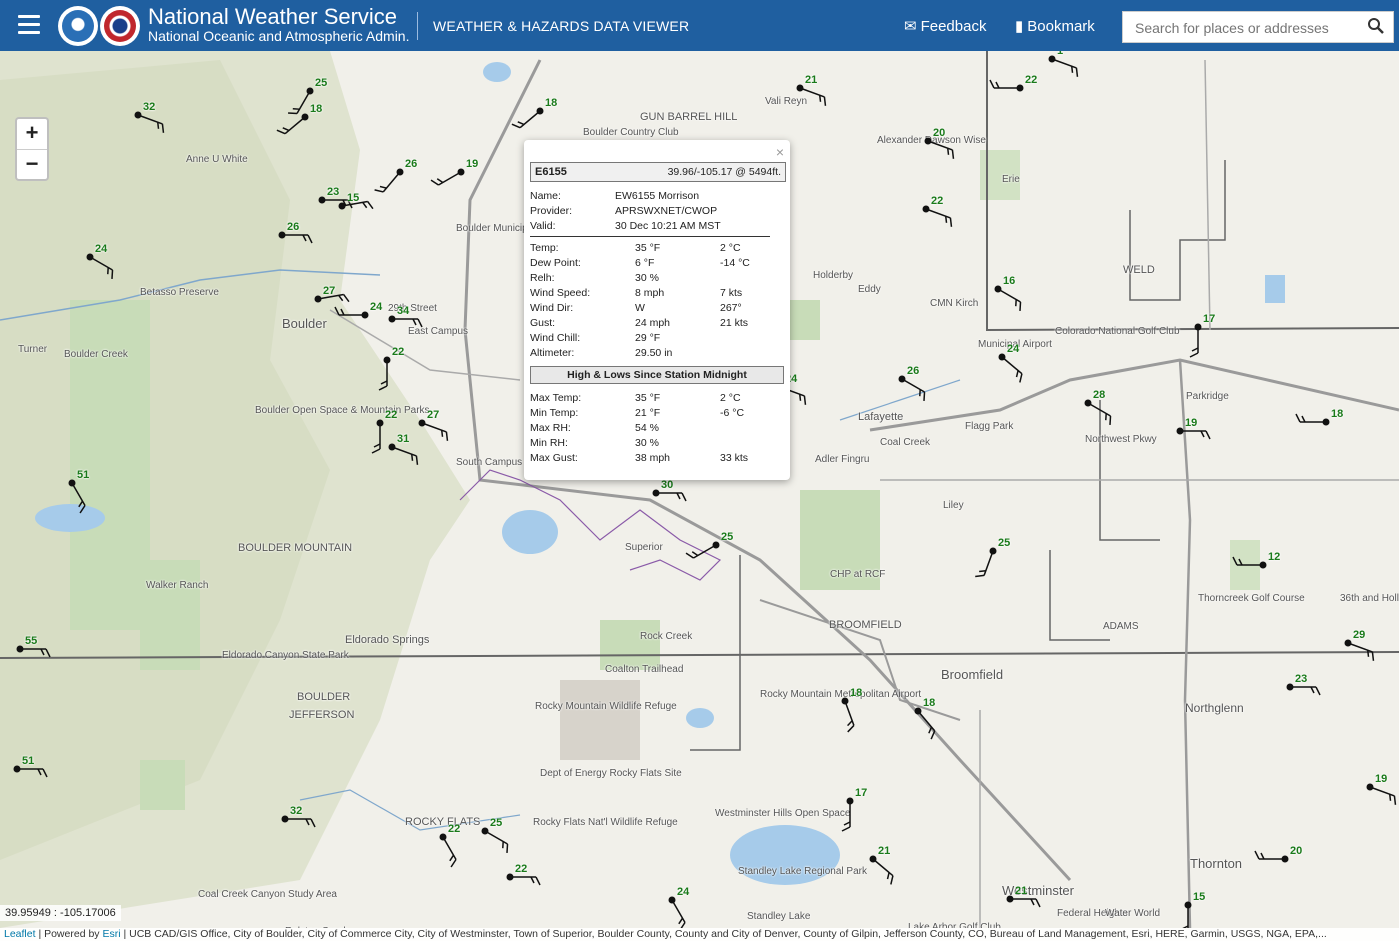  I want to click on map-place-label: Northwest Pkwy, so click(1121, 439).